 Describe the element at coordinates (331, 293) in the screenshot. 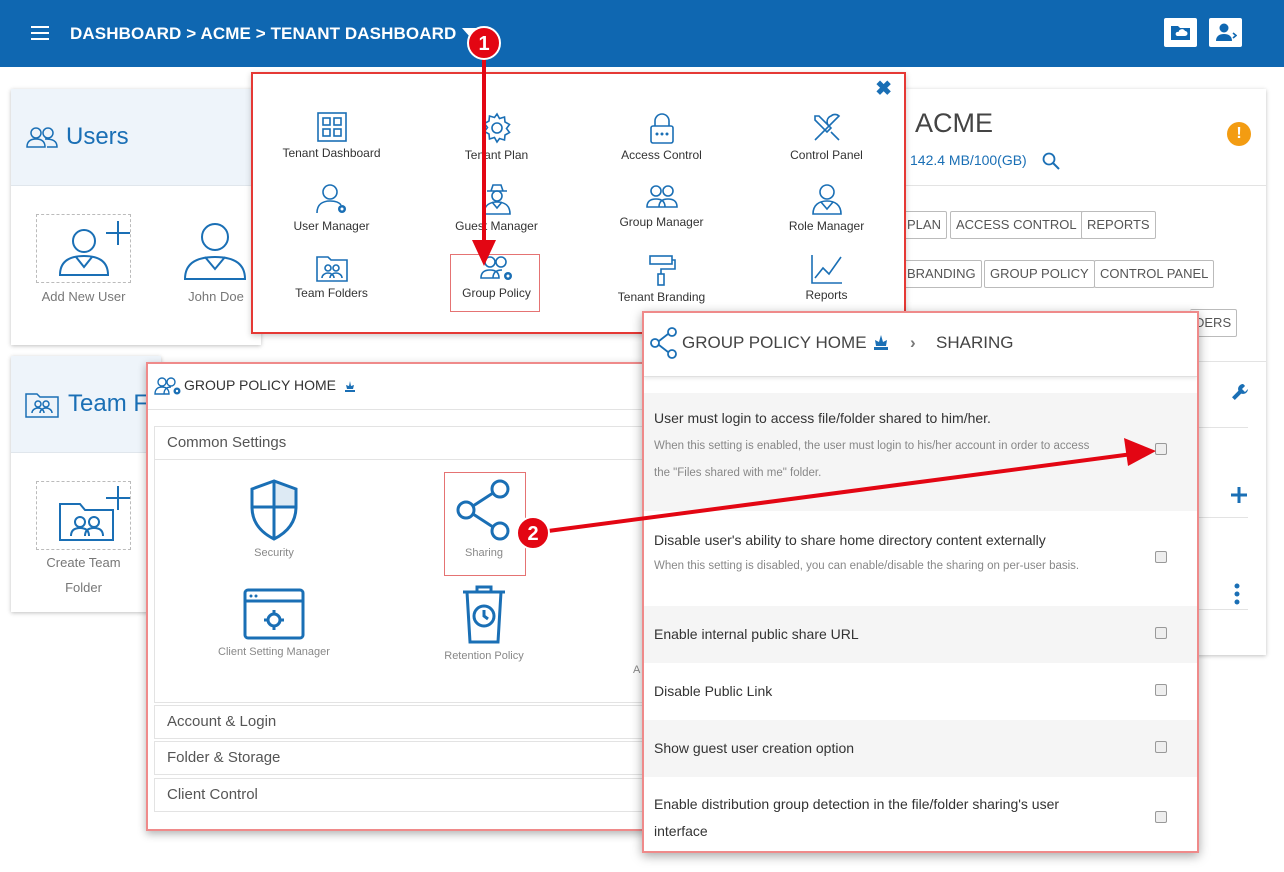

I see `app-label: Team Folders` at that location.